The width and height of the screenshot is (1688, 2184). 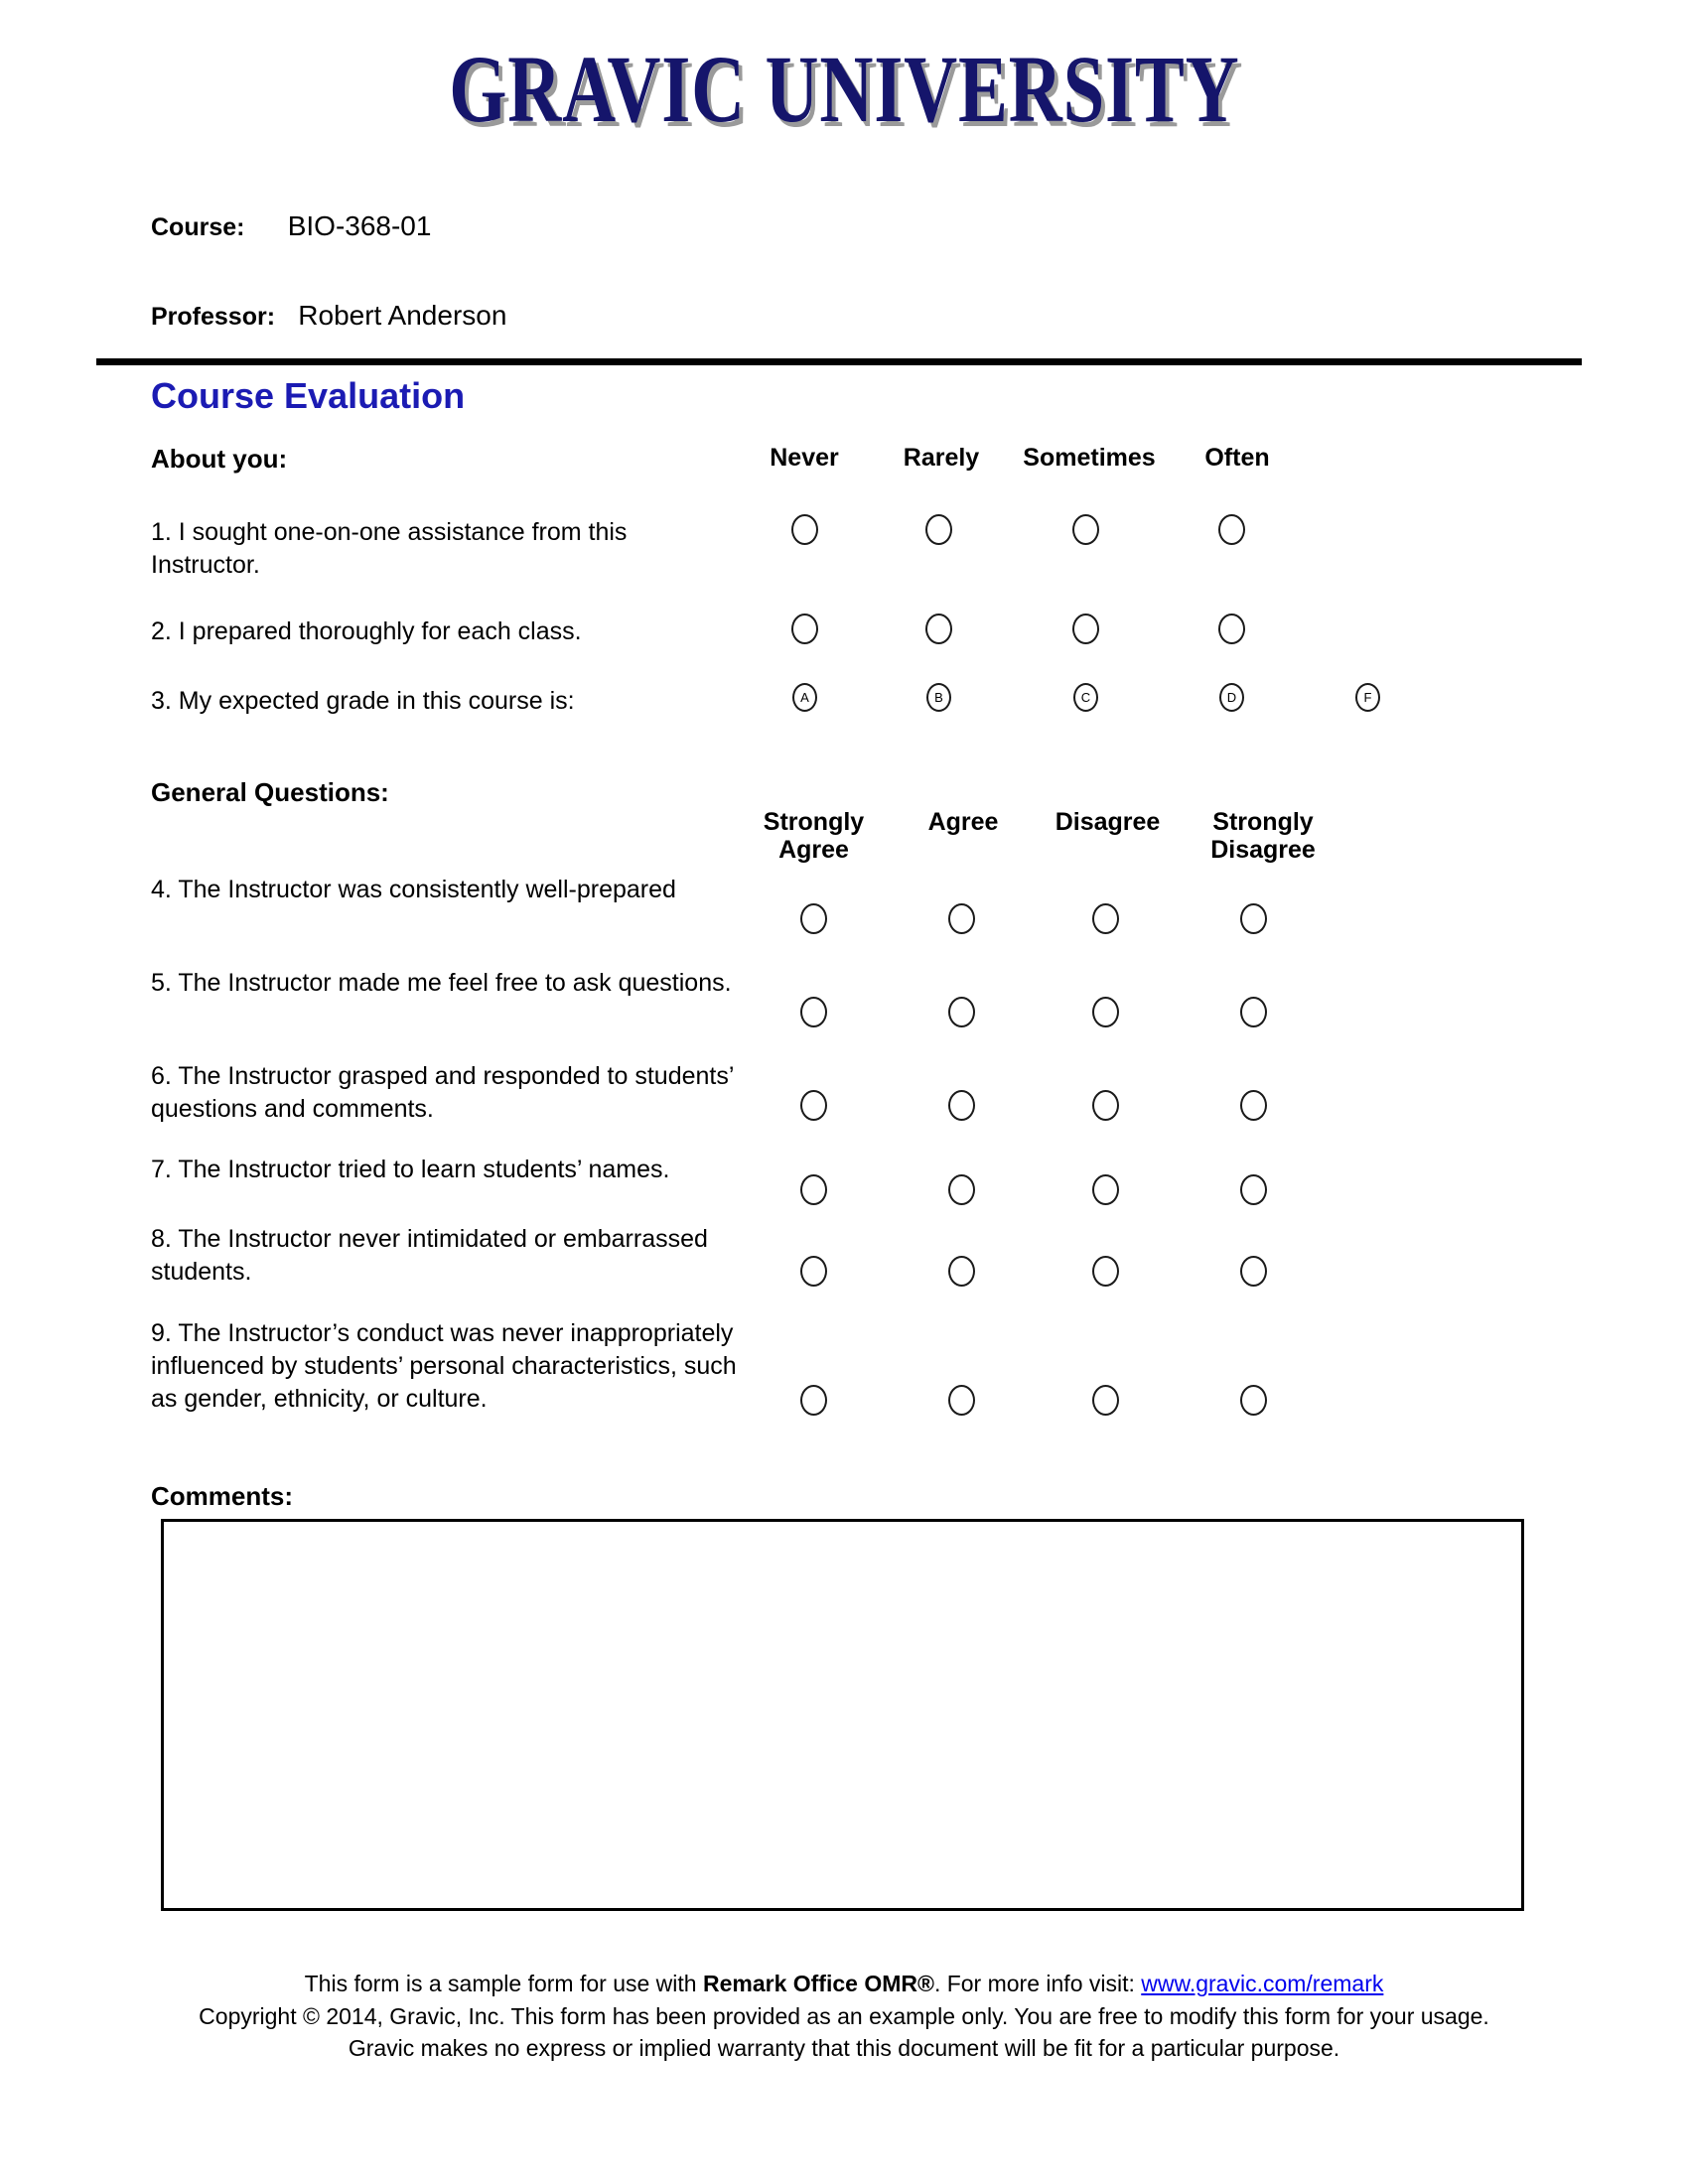 I want to click on comments-heading: Comments:, so click(x=222, y=1496).